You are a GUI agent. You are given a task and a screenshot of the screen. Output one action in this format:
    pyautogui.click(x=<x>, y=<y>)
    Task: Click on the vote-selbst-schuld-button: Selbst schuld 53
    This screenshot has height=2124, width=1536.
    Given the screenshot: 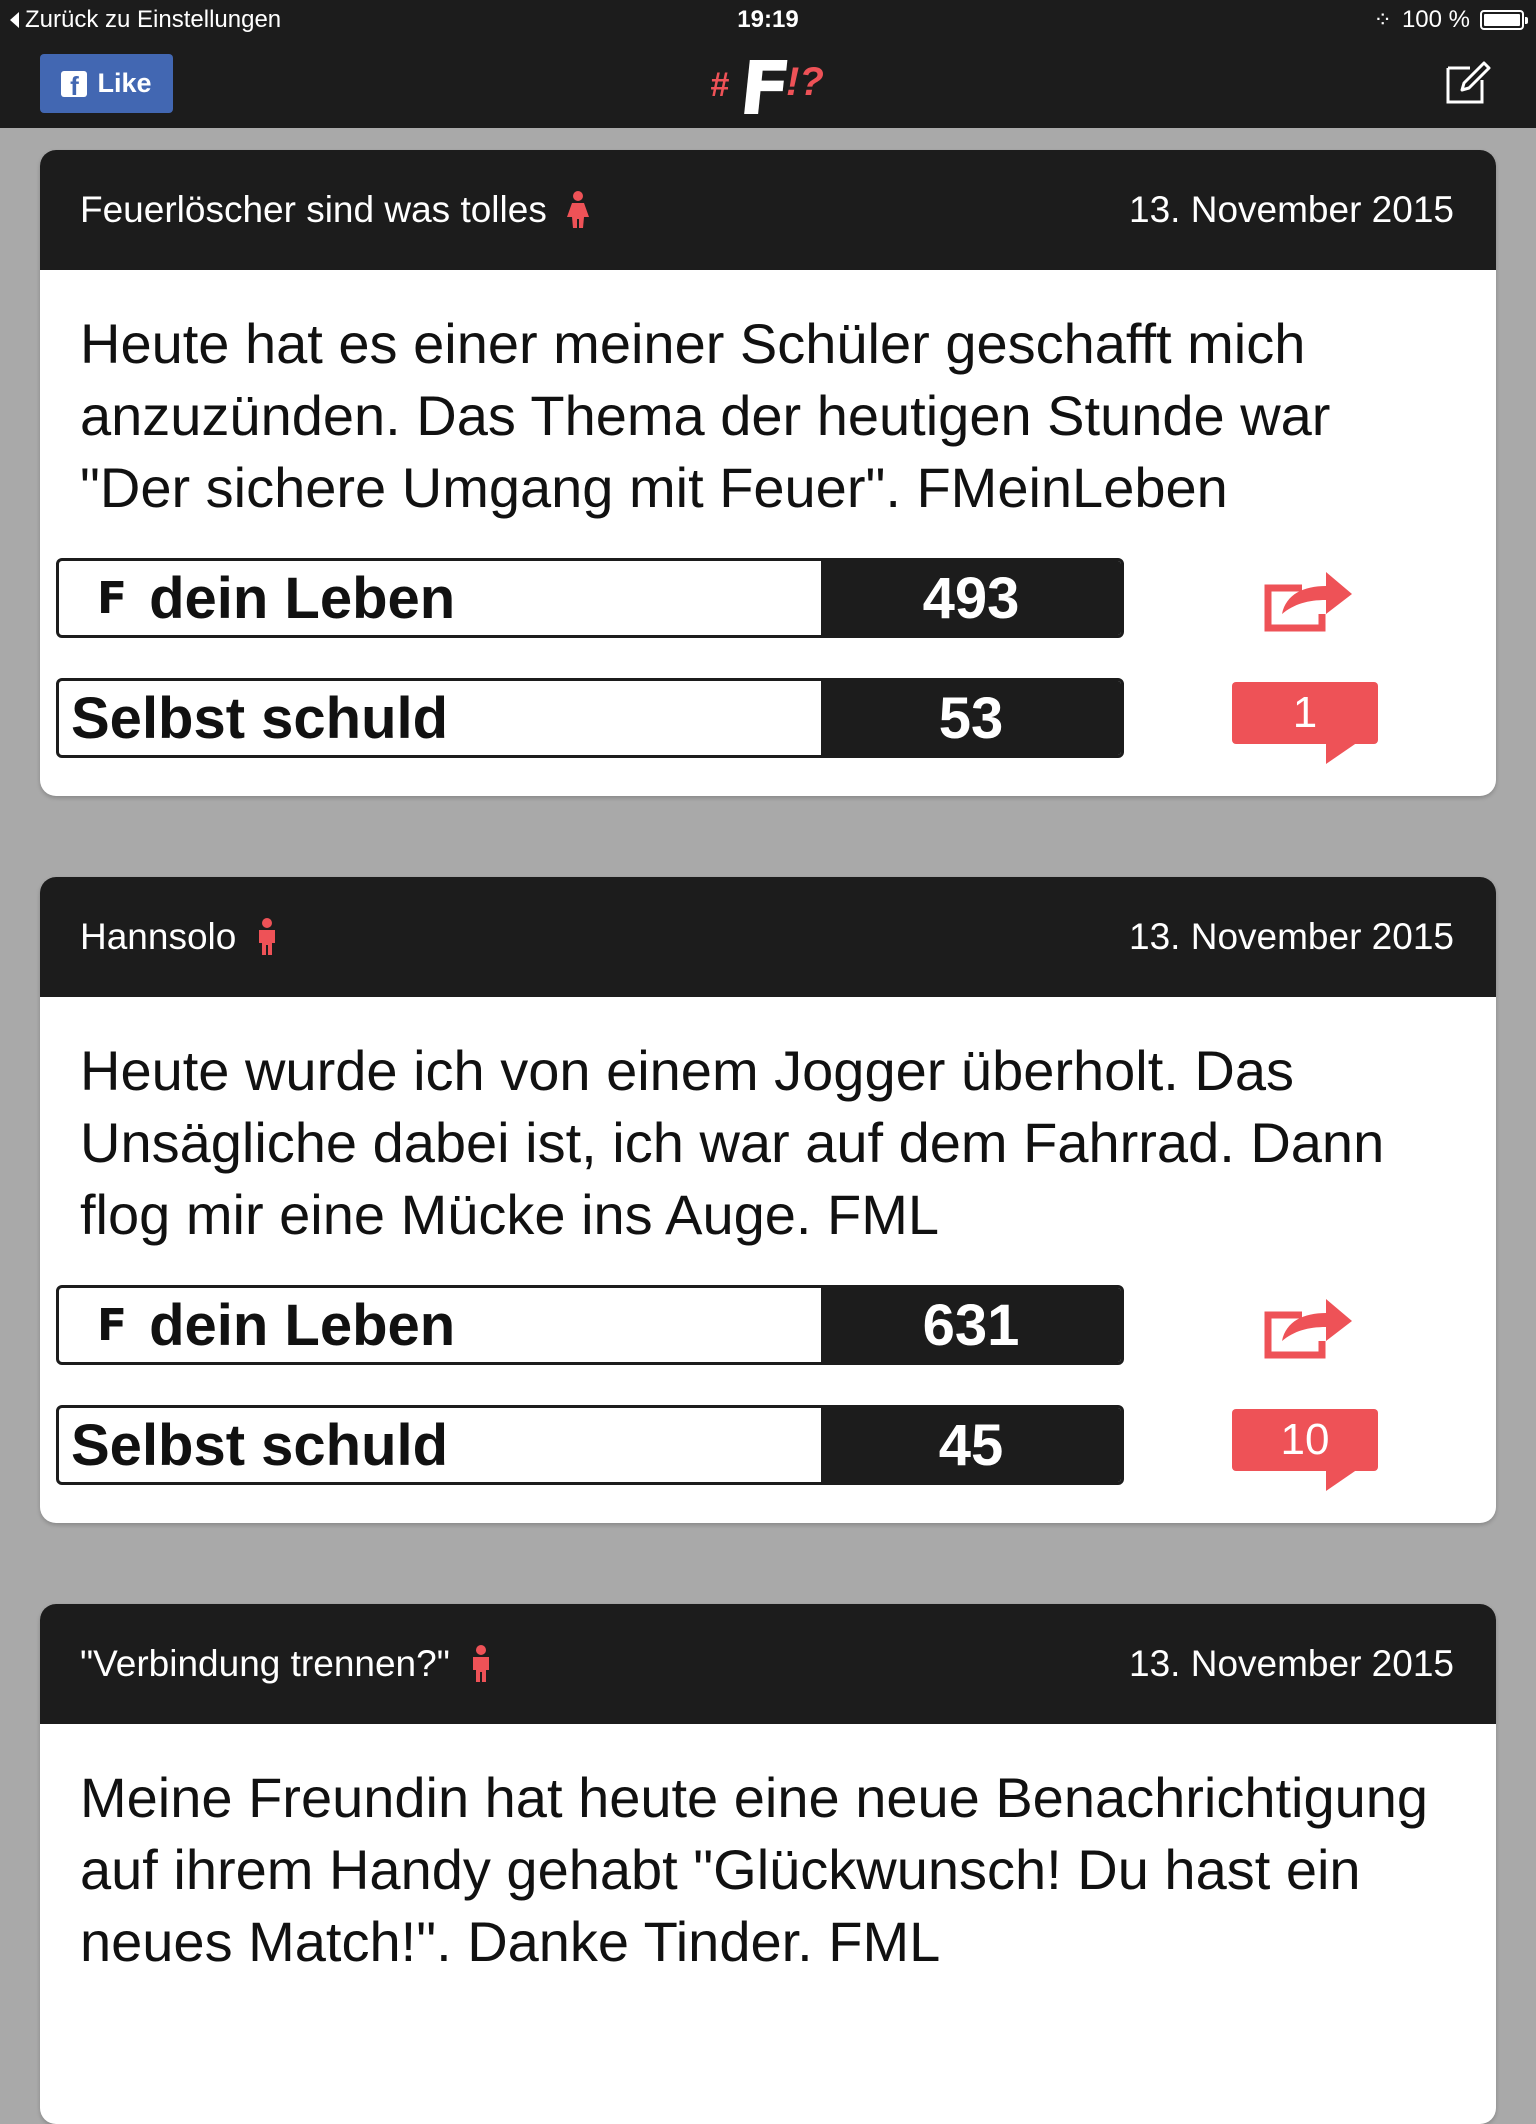 What is the action you would take?
    pyautogui.click(x=590, y=718)
    